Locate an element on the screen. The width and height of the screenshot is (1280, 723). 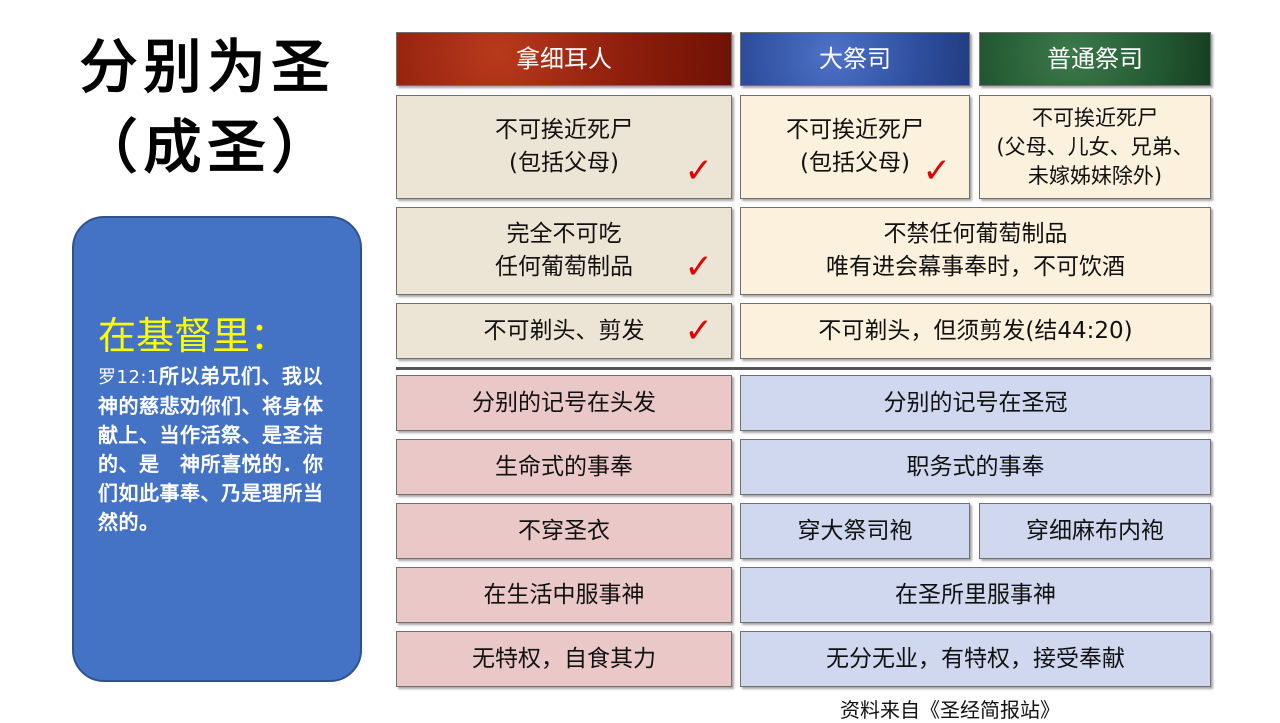
header-high-priest: 大祭司 is located at coordinates (855, 59).